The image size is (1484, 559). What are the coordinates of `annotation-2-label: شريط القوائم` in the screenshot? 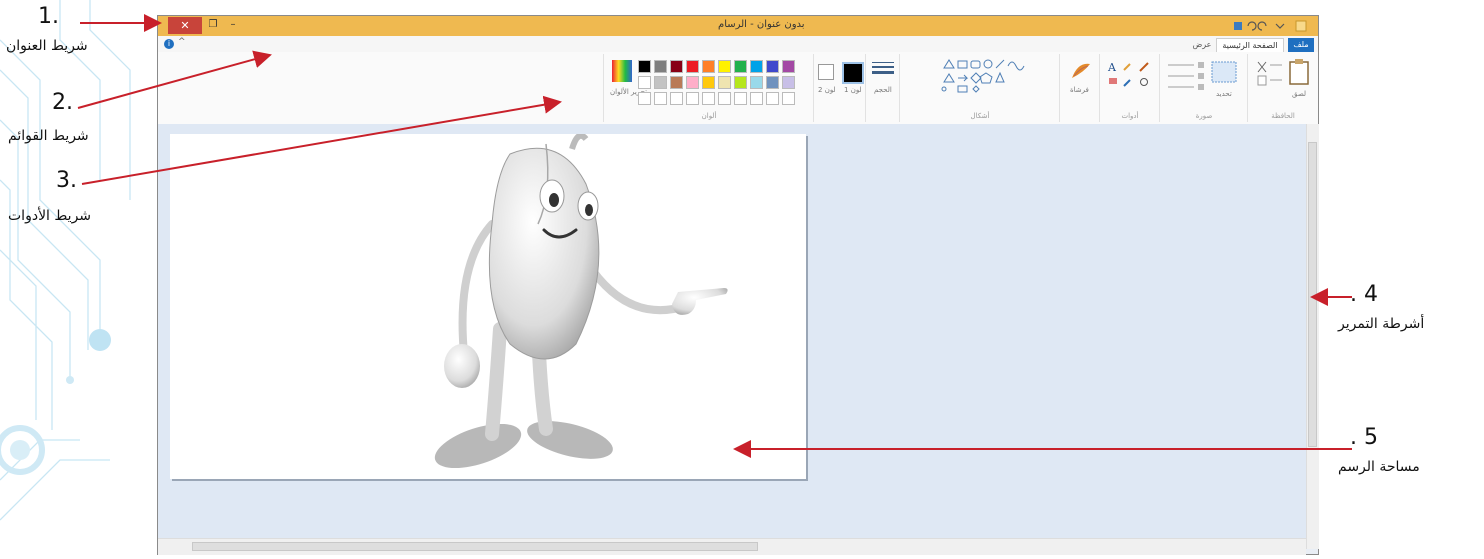 It's located at (48, 136).